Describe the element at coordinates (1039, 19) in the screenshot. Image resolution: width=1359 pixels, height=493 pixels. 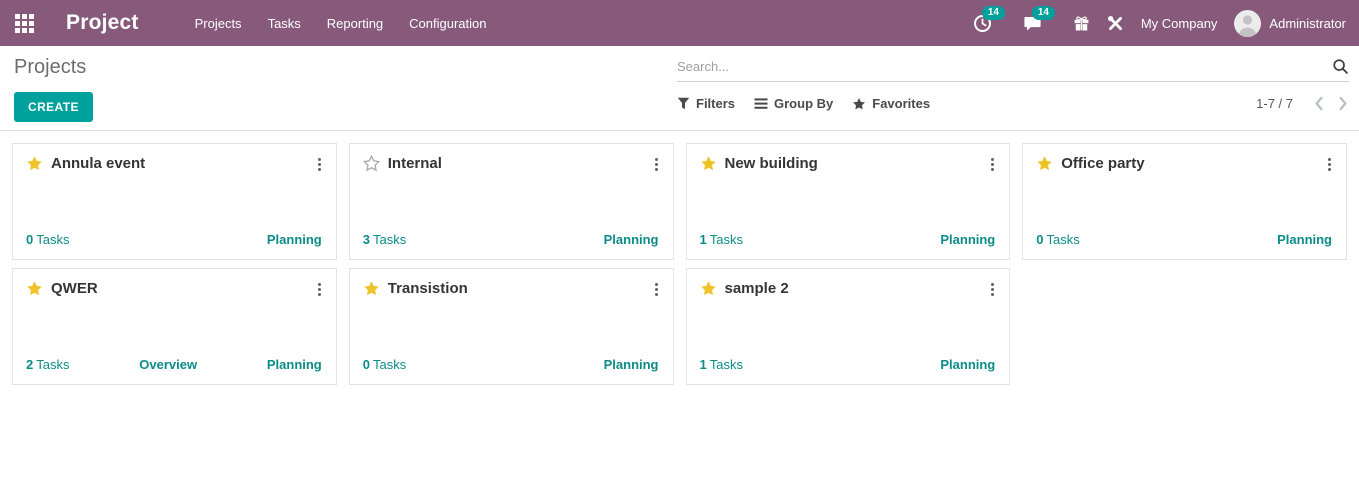
I see `messages-button: 14` at that location.